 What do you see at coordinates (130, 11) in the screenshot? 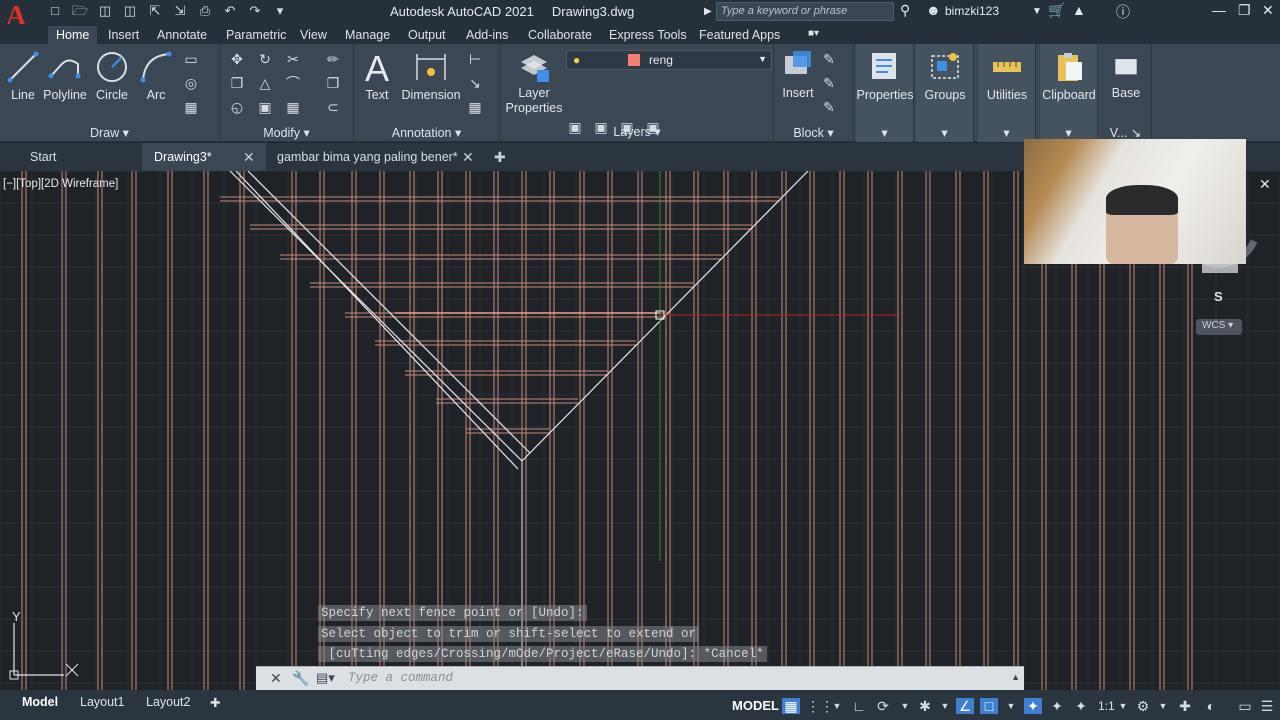
I see `save-as-icon: ◫` at bounding box center [130, 11].